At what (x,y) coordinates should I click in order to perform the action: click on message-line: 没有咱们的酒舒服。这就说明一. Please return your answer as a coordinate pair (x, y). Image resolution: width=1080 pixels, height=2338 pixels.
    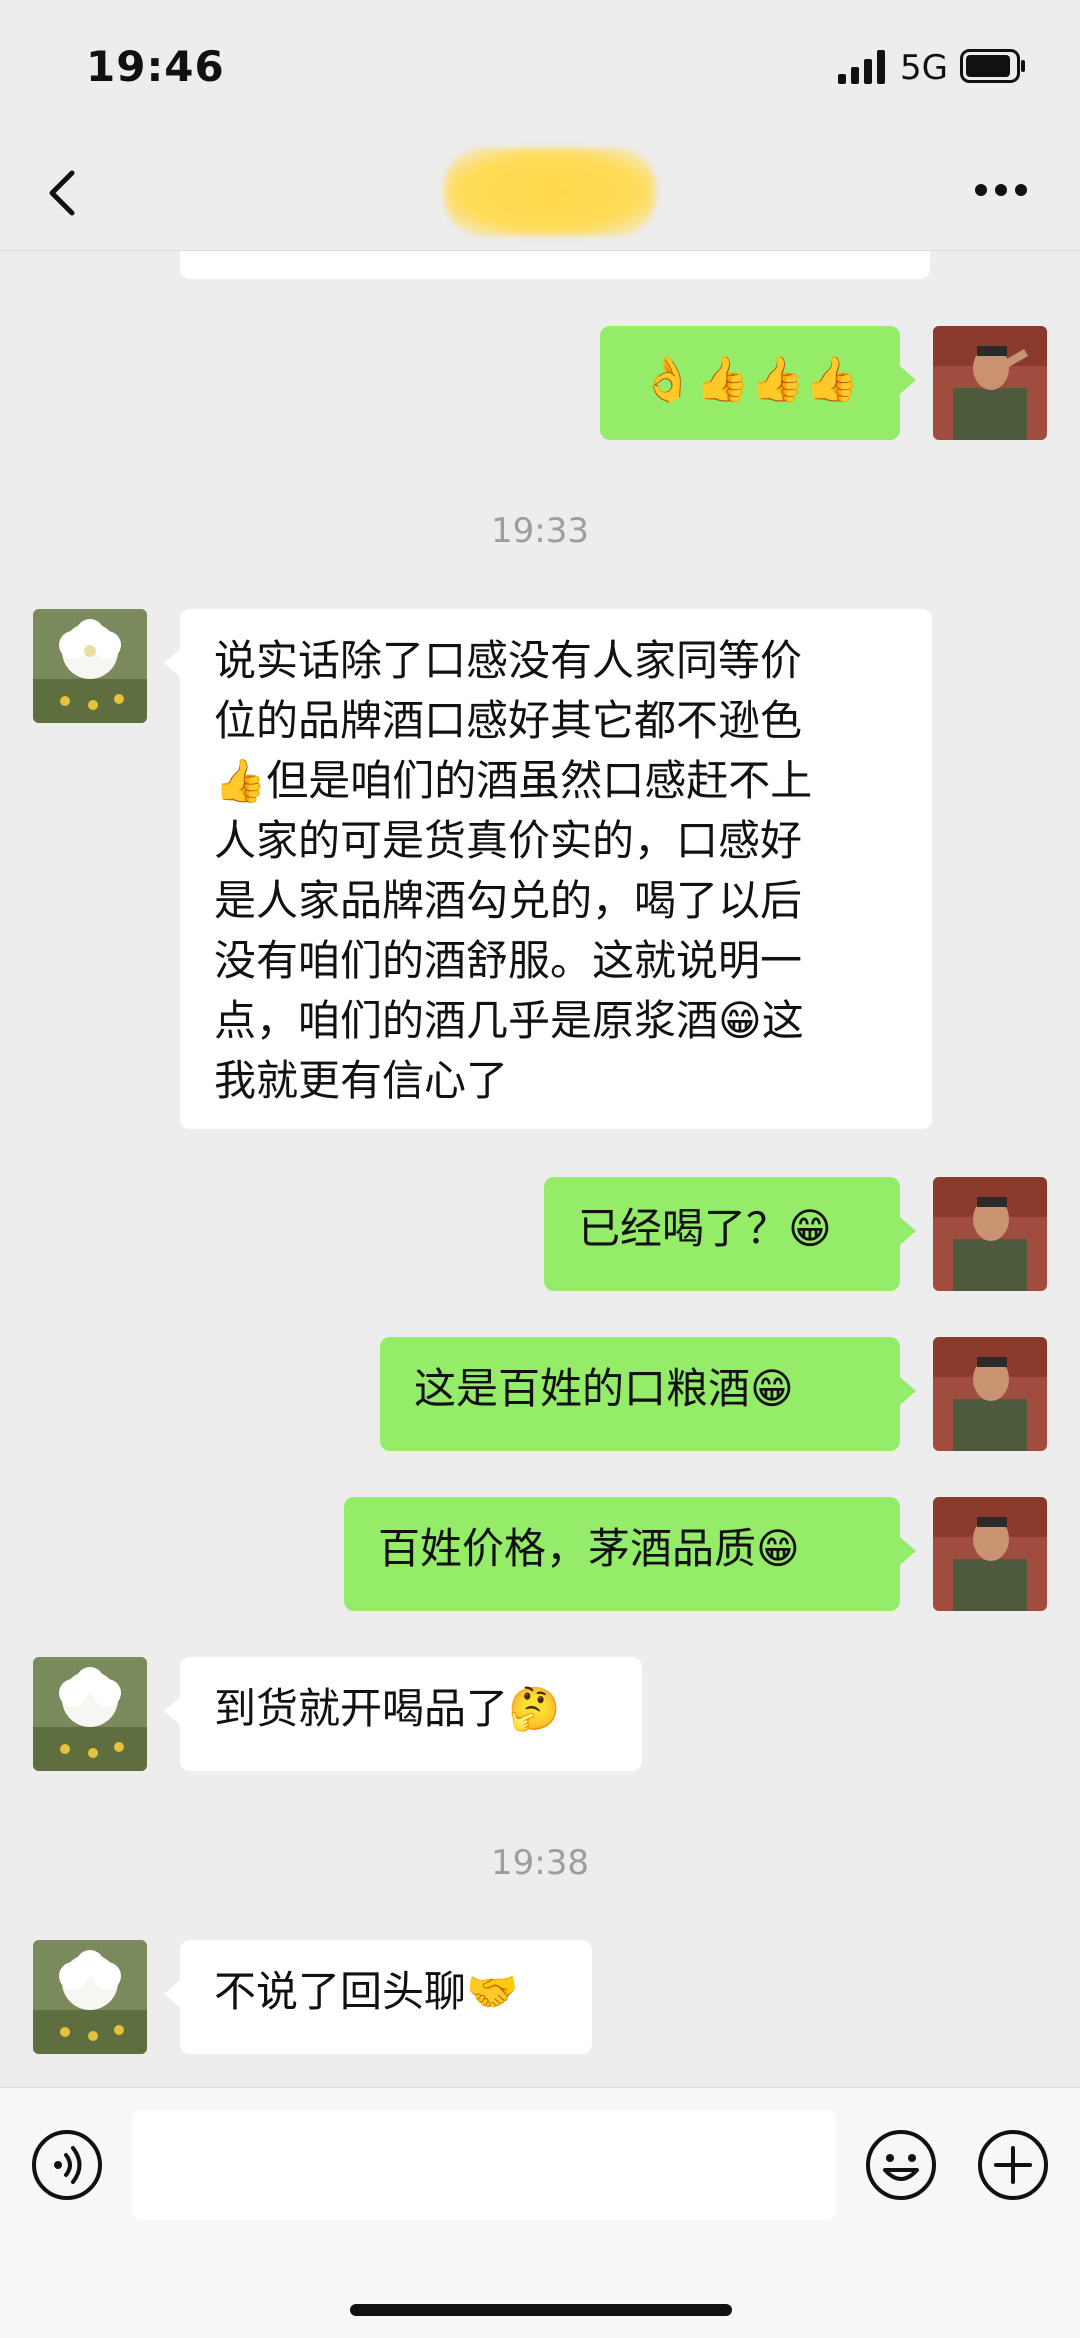
    Looking at the image, I should click on (508, 960).